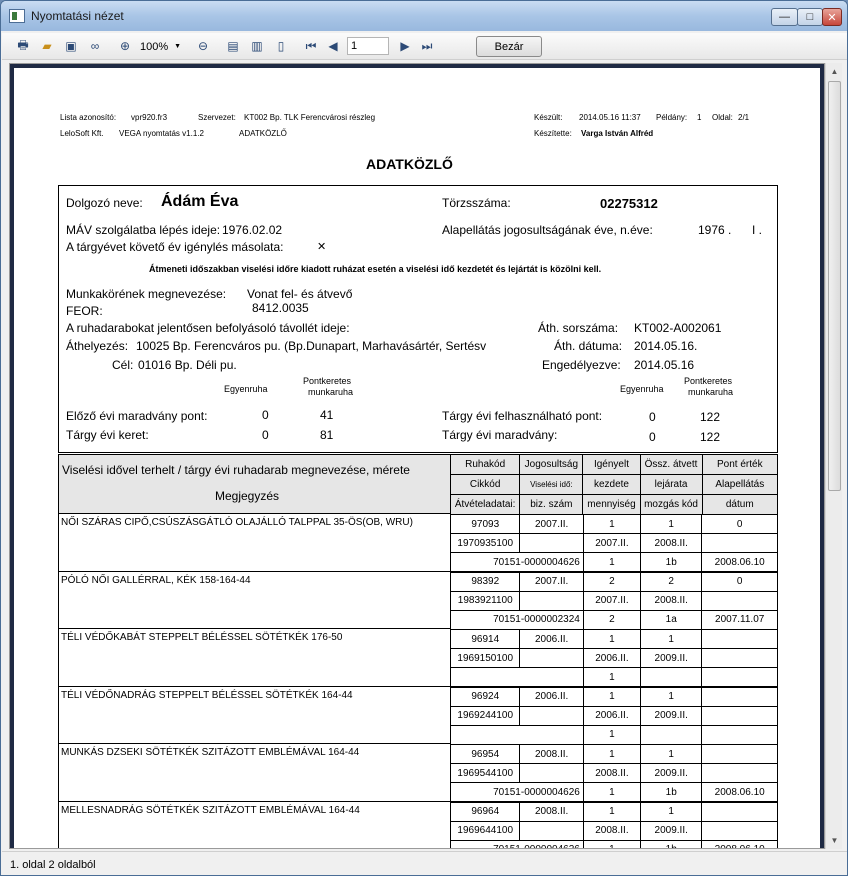  I want to click on close-preview-button: Bezár, so click(509, 46).